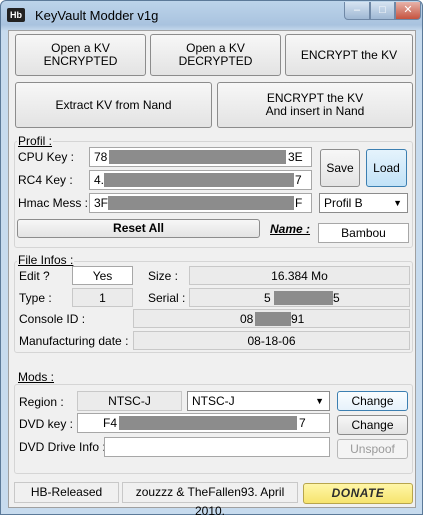  I want to click on dvd-key-start: F4, so click(110, 423).